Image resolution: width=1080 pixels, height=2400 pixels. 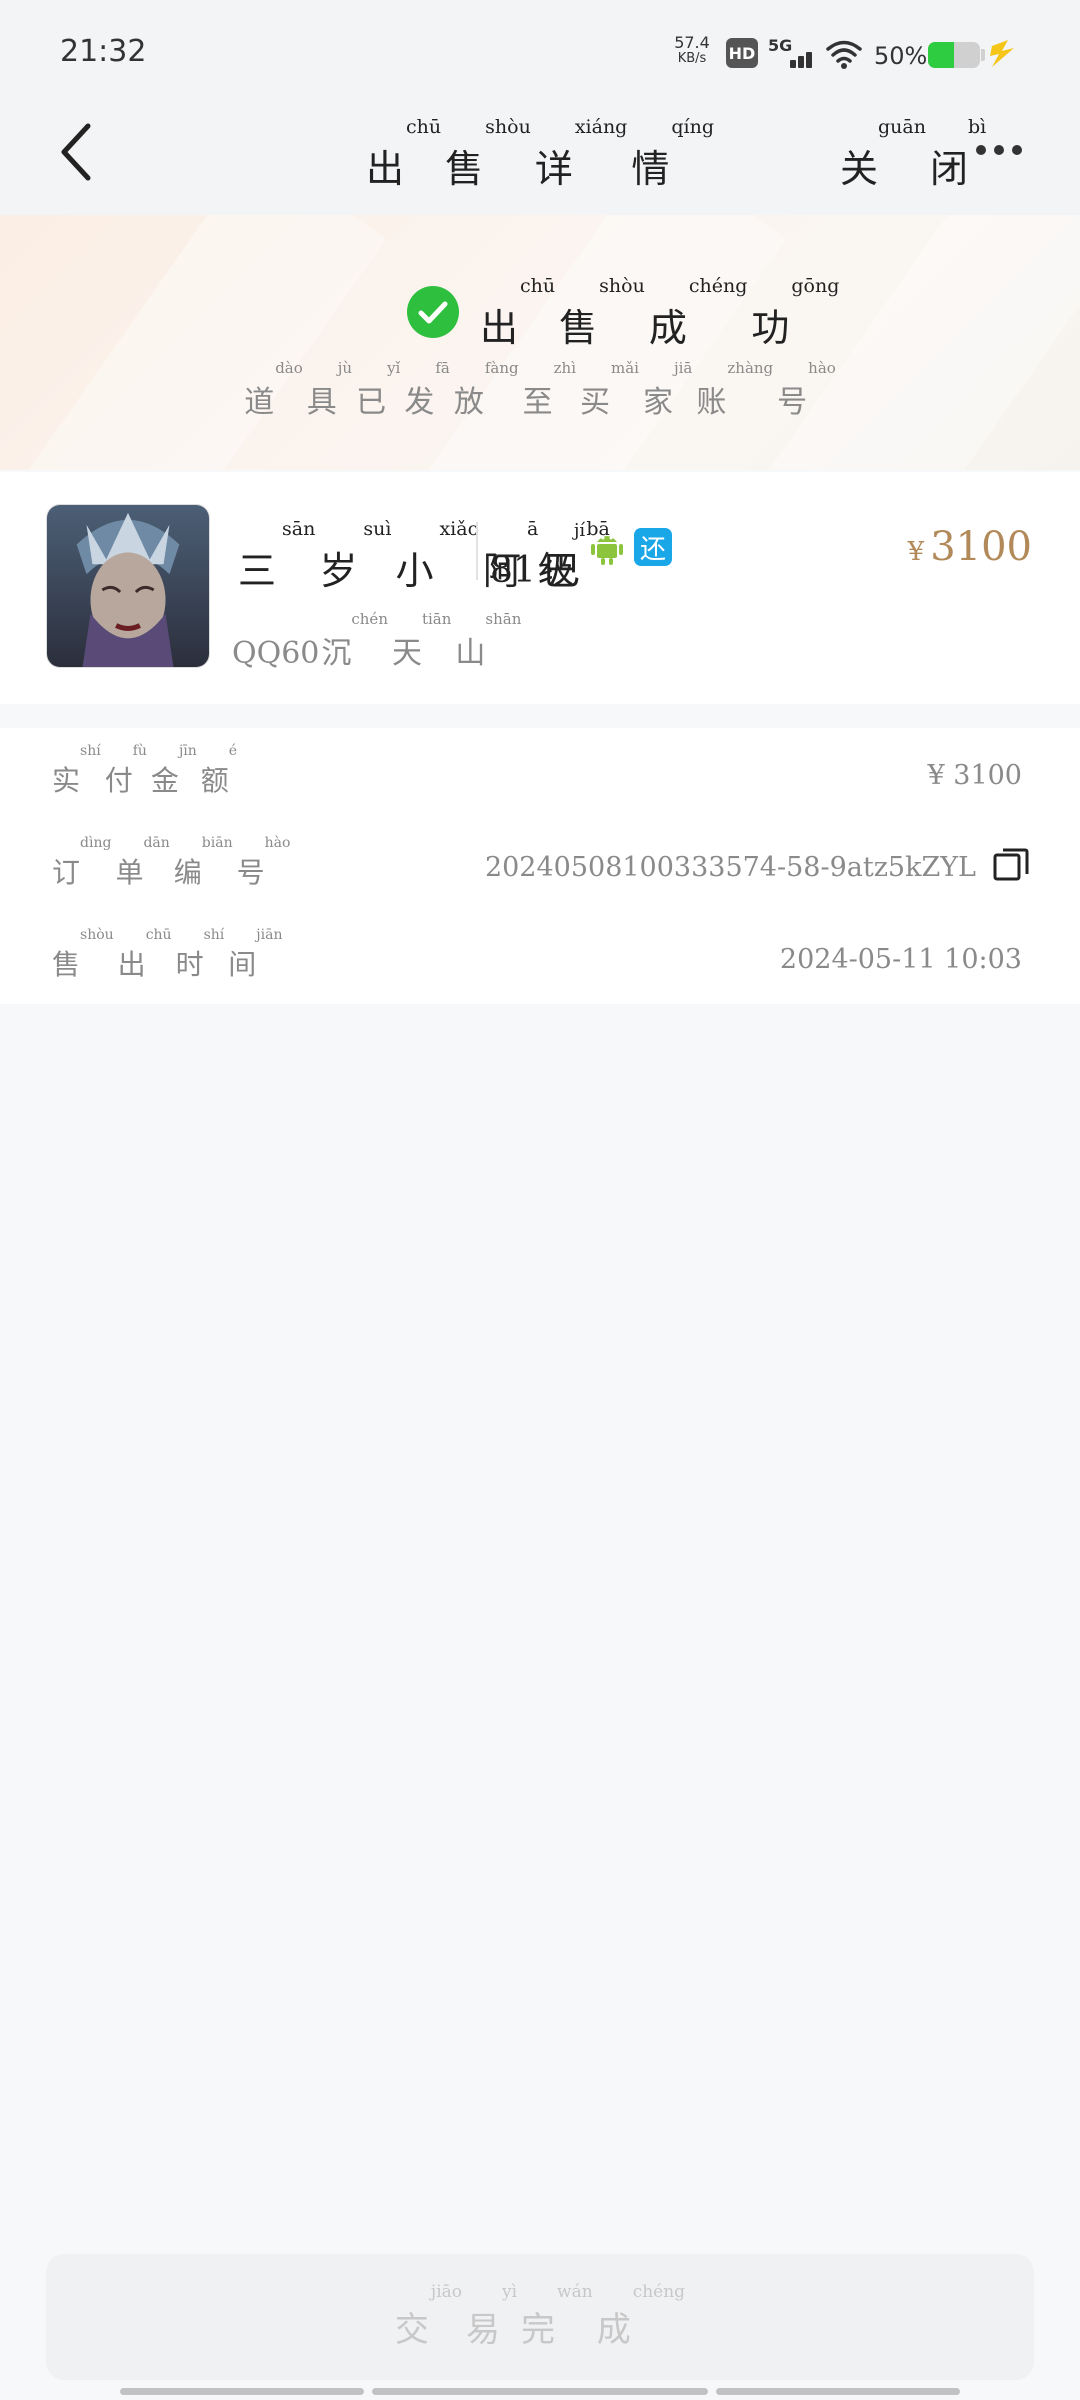 What do you see at coordinates (90, 751) in the screenshot?
I see `pinyin: shí` at bounding box center [90, 751].